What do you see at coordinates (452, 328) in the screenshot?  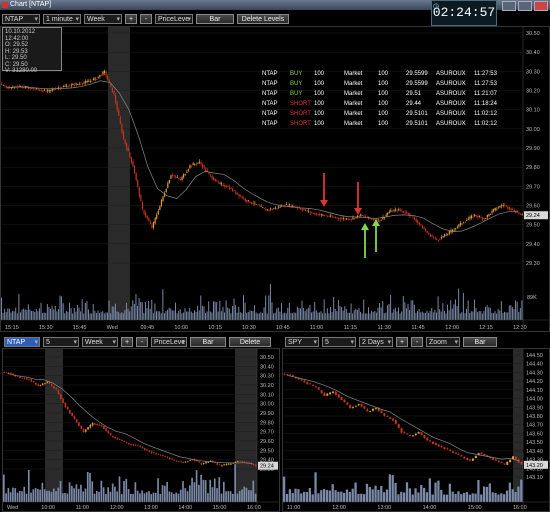 I see `time-tick-label: 12:00` at bounding box center [452, 328].